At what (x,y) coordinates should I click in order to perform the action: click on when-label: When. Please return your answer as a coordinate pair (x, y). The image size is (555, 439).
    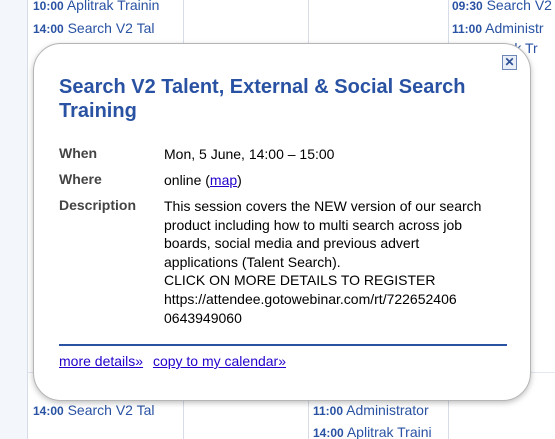
    Looking at the image, I should click on (78, 153).